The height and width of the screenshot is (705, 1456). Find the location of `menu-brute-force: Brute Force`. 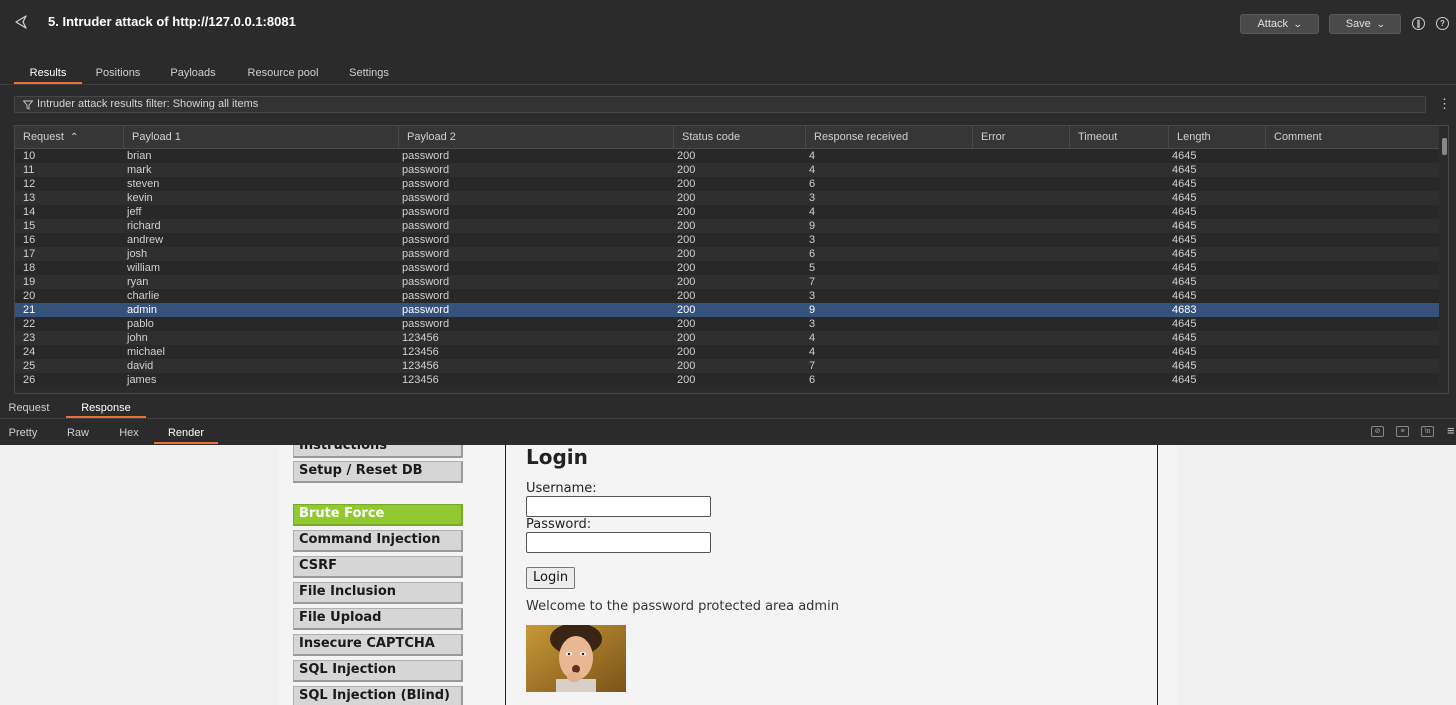

menu-brute-force: Brute Force is located at coordinates (378, 515).